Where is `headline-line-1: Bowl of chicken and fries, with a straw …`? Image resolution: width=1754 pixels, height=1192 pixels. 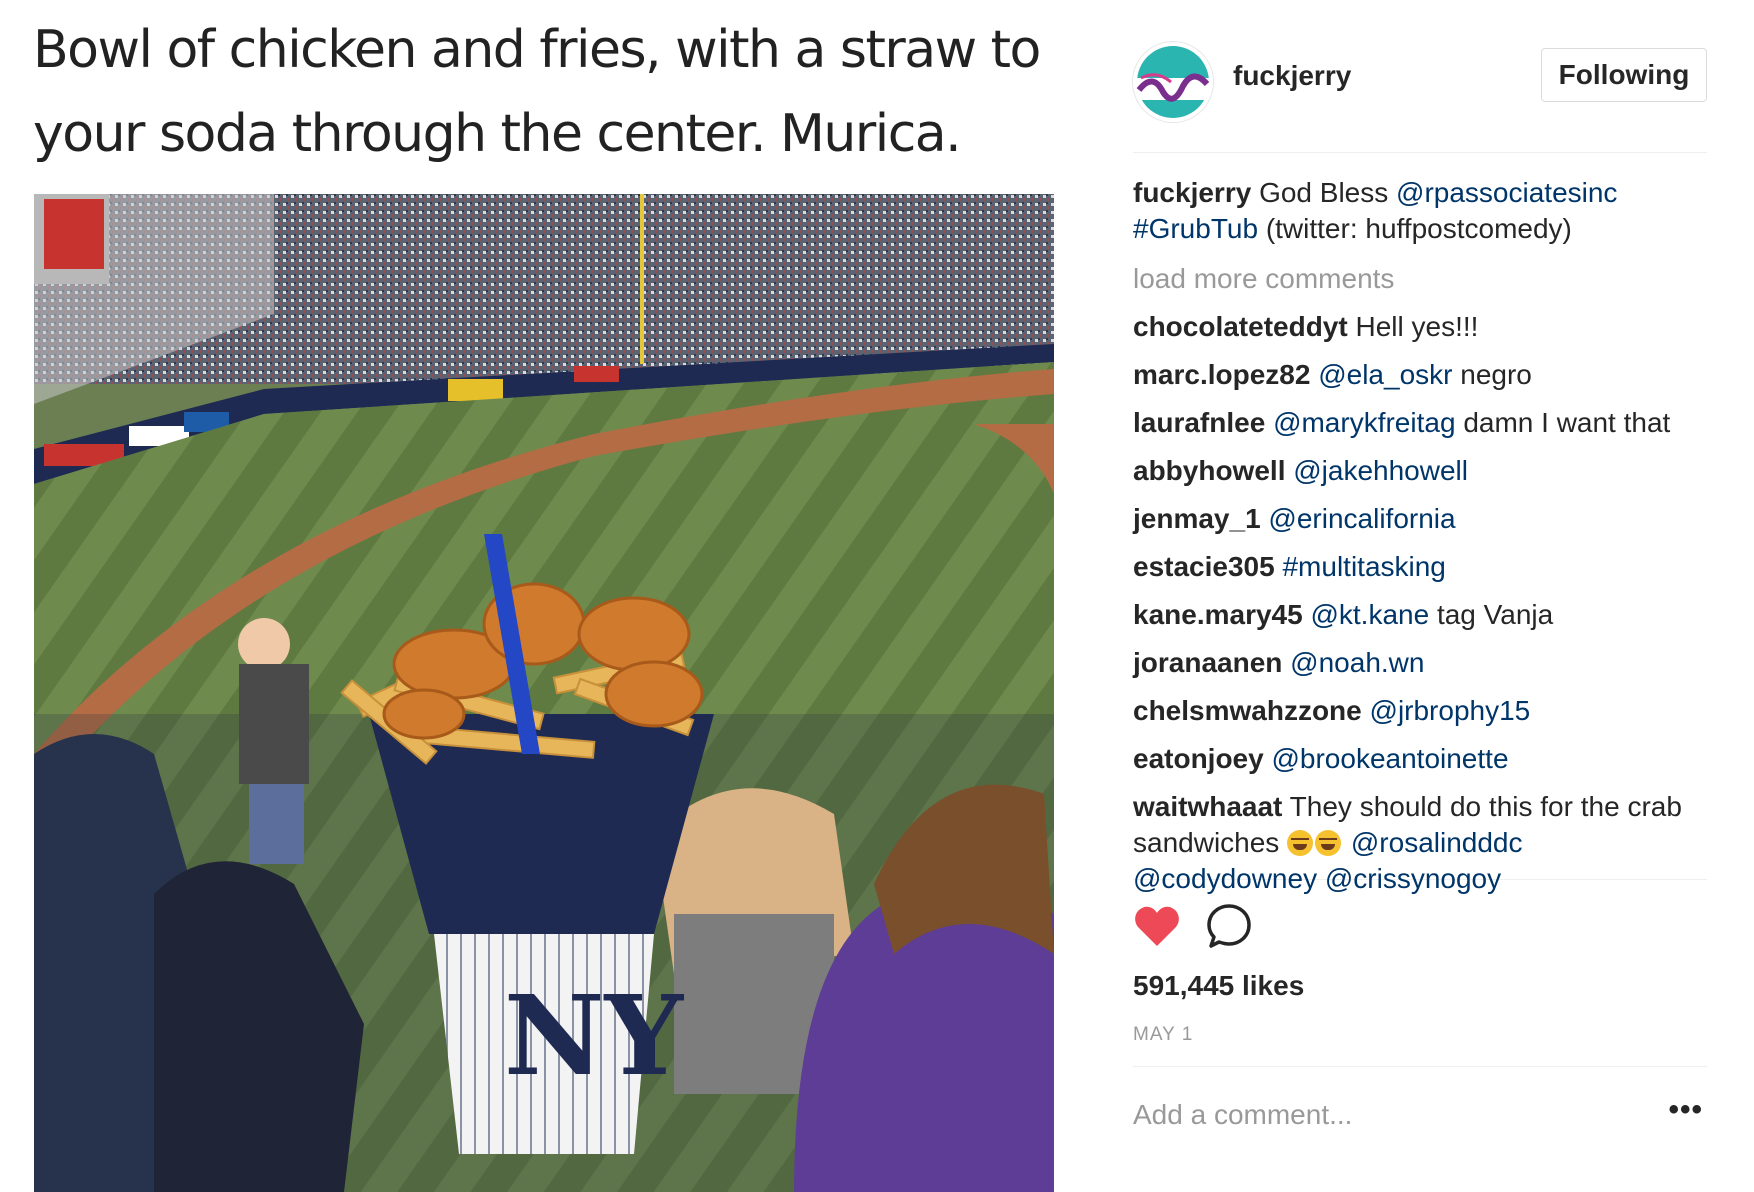 headline-line-1: Bowl of chicken and fries, with a straw … is located at coordinates (537, 50).